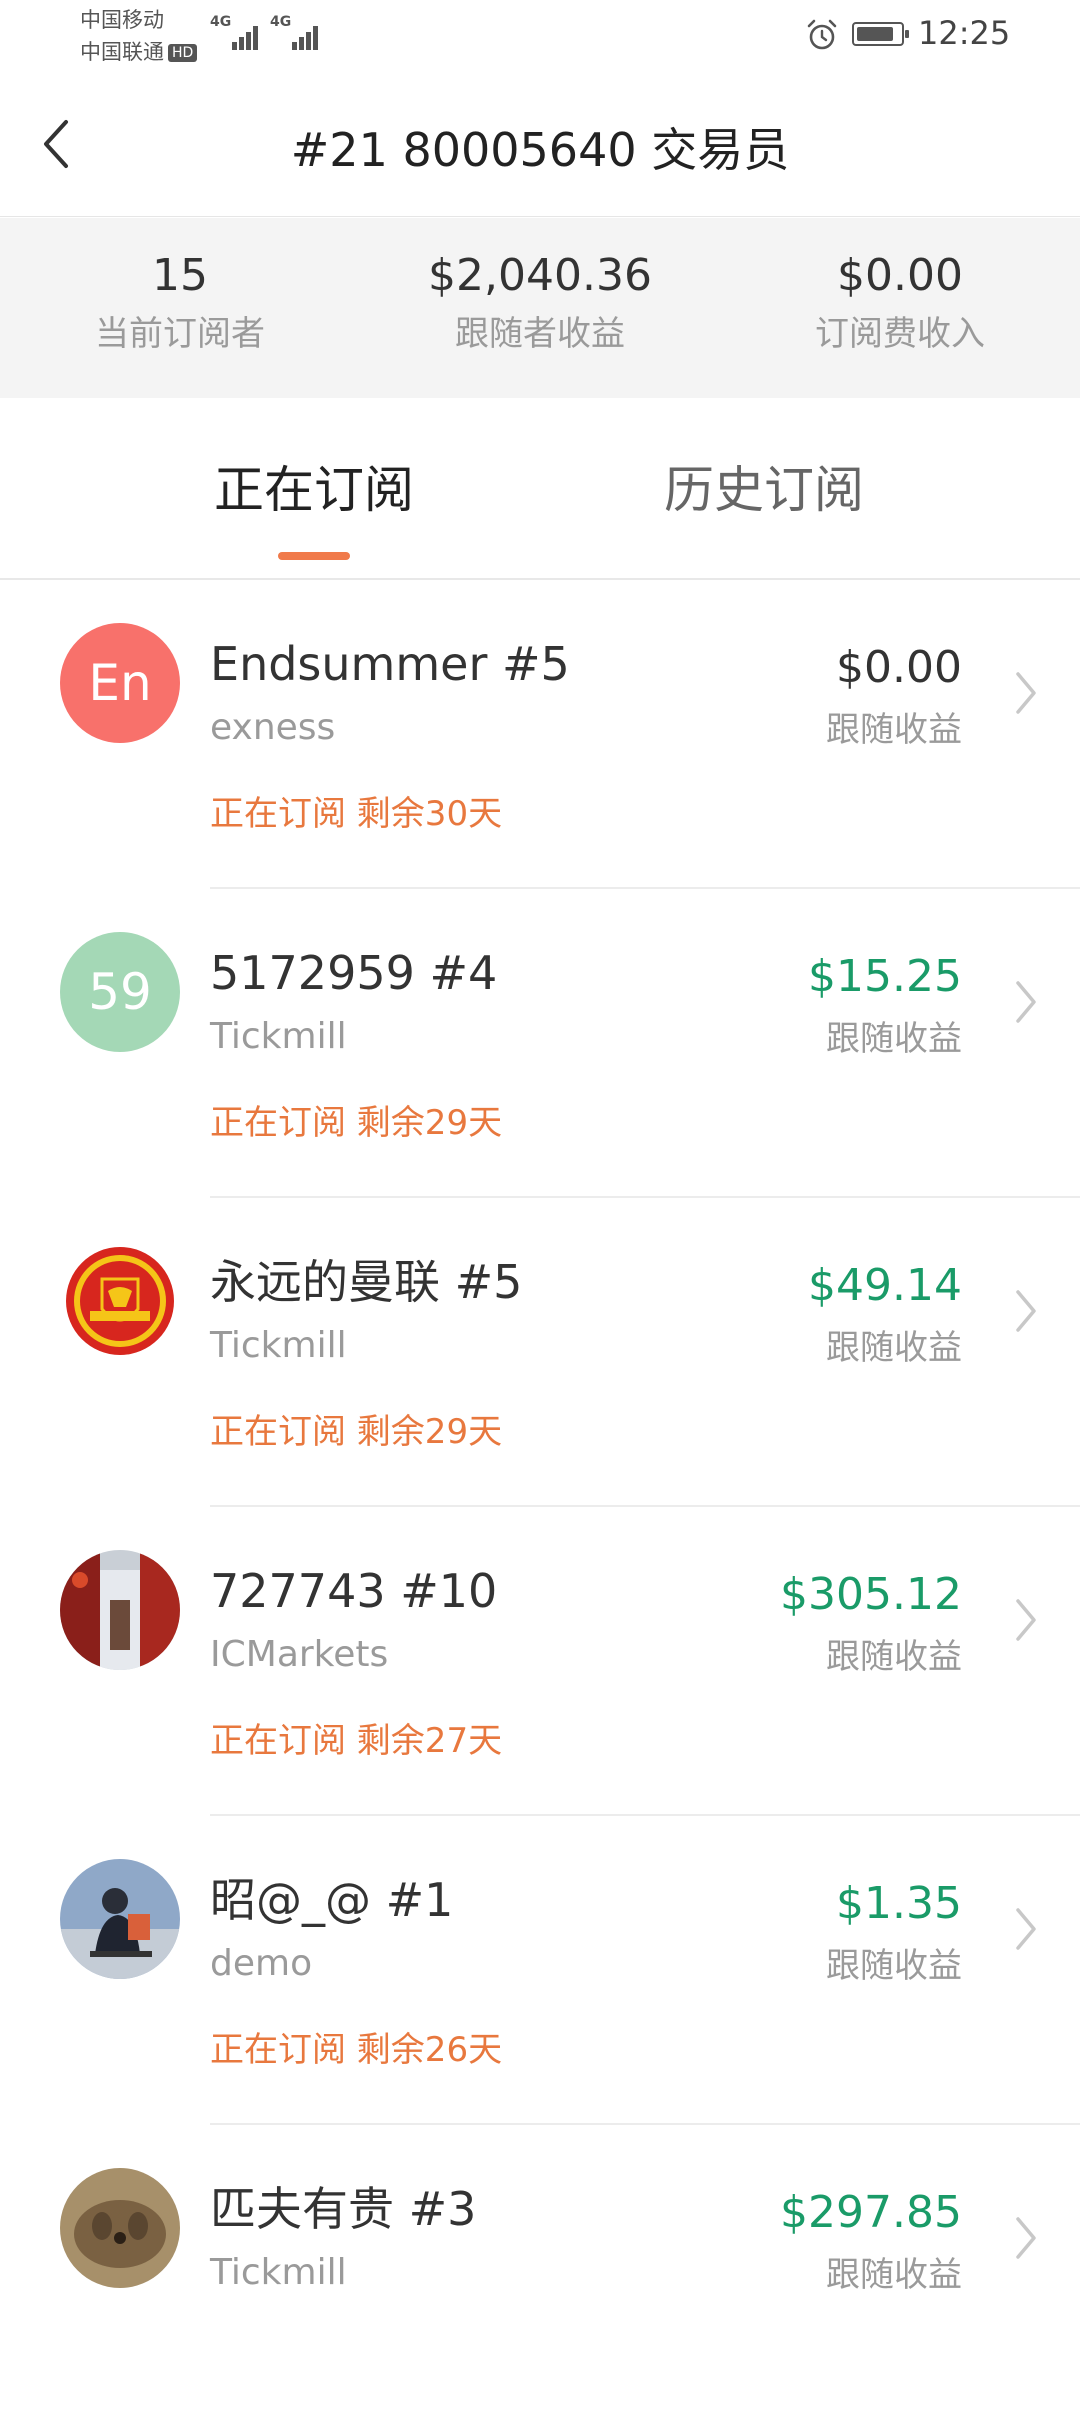 The width and height of the screenshot is (1080, 2434). What do you see at coordinates (540, 1352) in the screenshot?
I see `list-item: 永远的曼联 #5 Tickmill 正在订阅 剩余29天 $49.14 跟随收益` at bounding box center [540, 1352].